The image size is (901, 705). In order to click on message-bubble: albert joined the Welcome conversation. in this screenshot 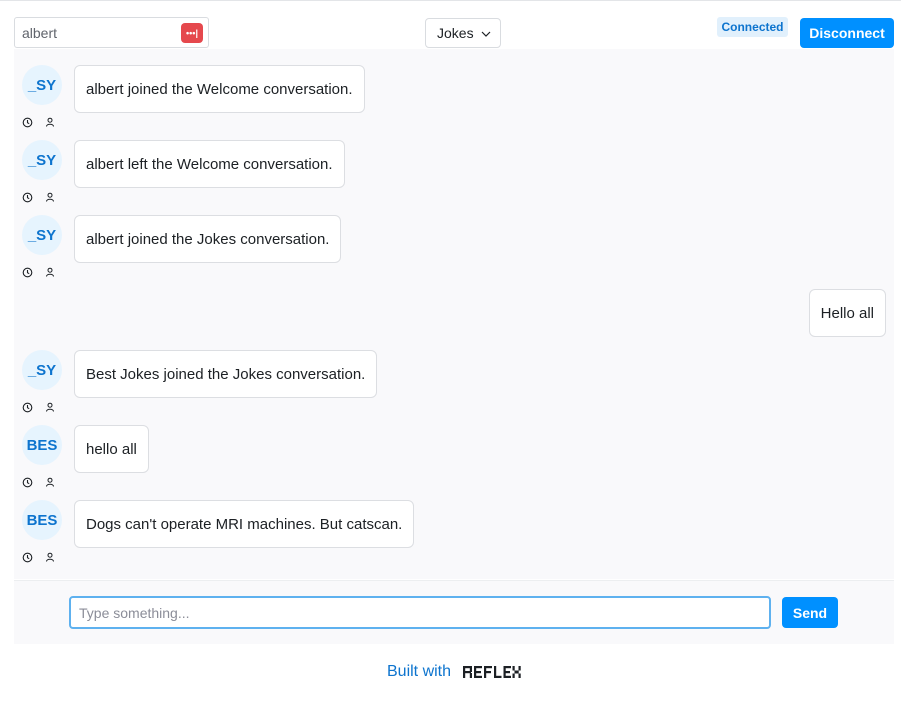, I will do `click(219, 89)`.